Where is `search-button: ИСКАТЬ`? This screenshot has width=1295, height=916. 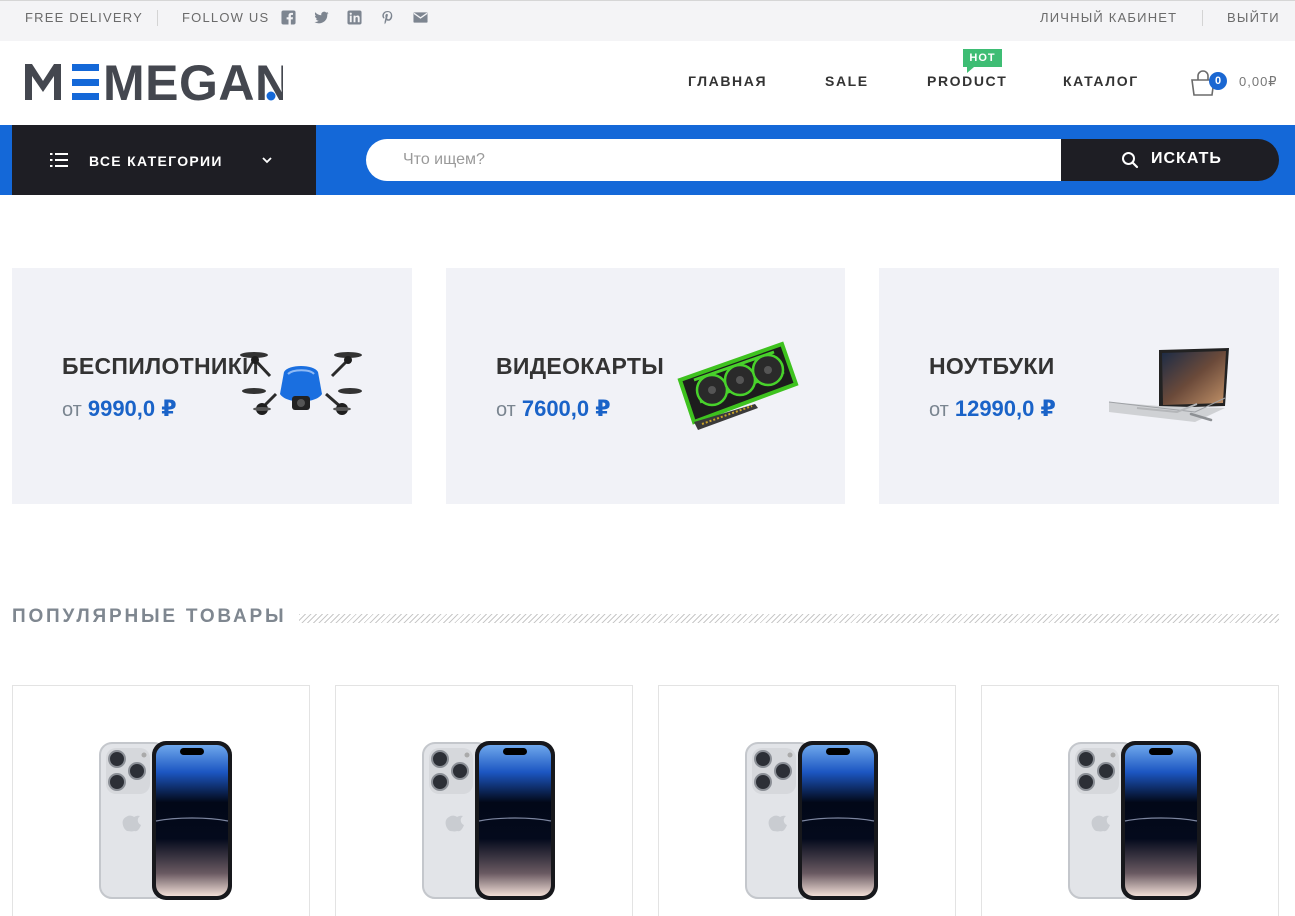 search-button: ИСКАТЬ is located at coordinates (1170, 160).